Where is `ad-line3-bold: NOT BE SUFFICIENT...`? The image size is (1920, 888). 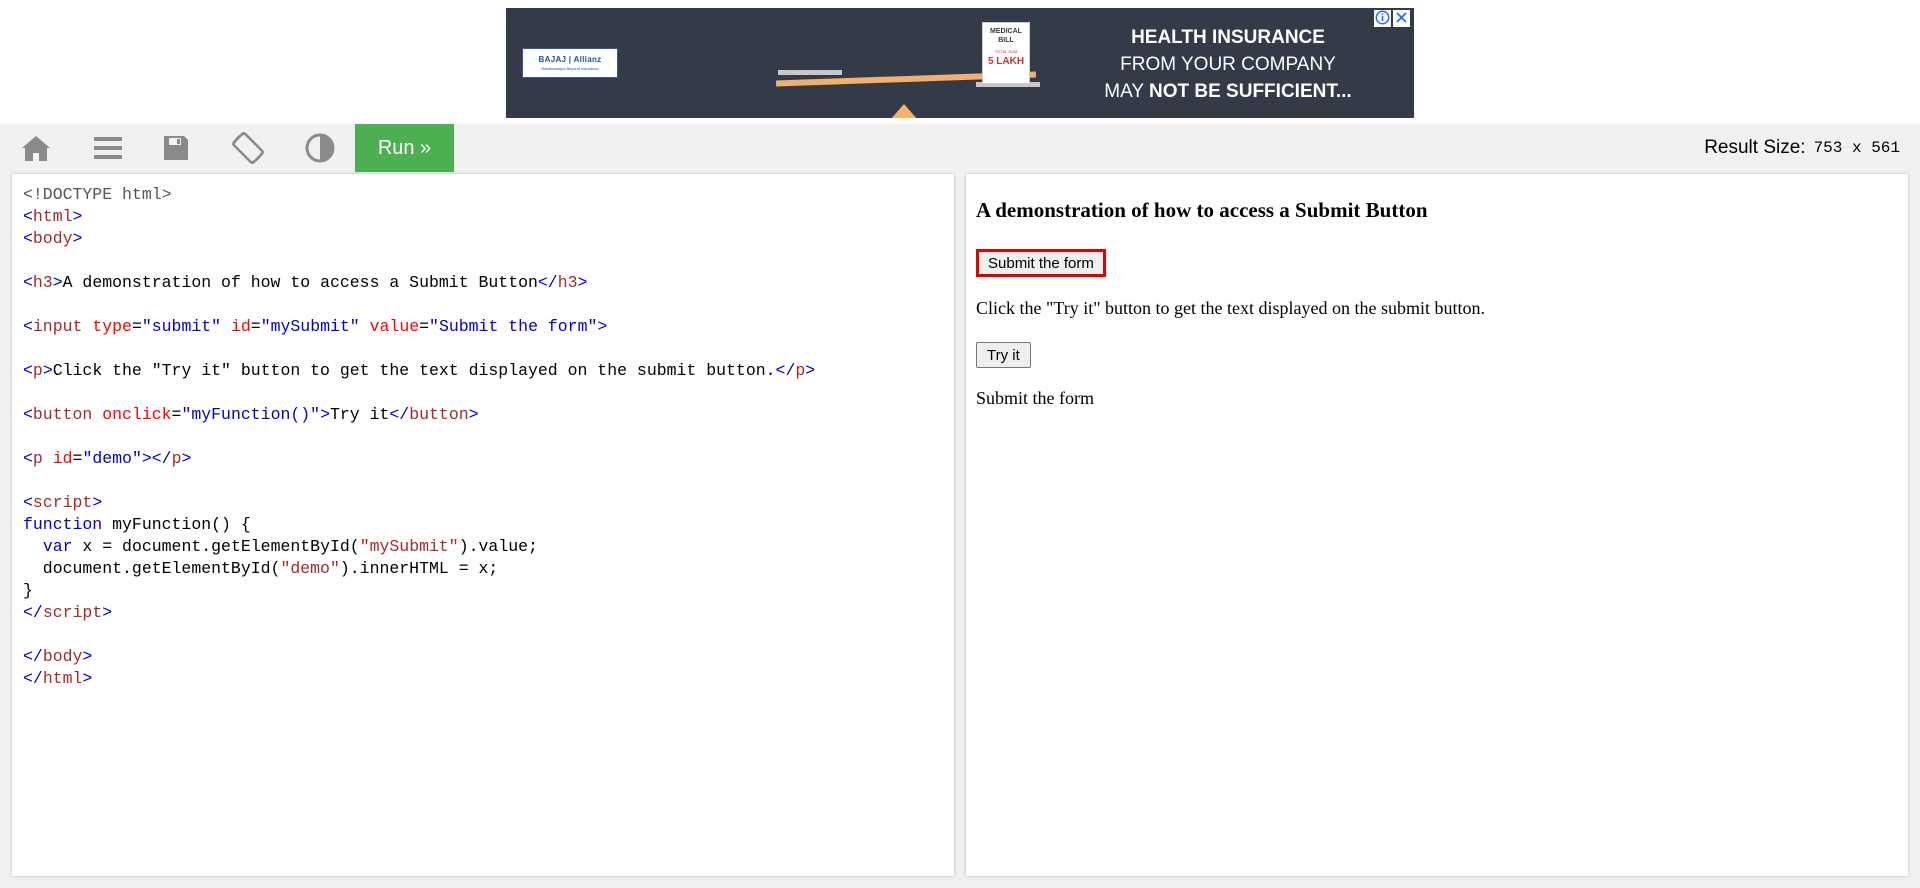 ad-line3-bold: NOT BE SUFFICIENT... is located at coordinates (1250, 91).